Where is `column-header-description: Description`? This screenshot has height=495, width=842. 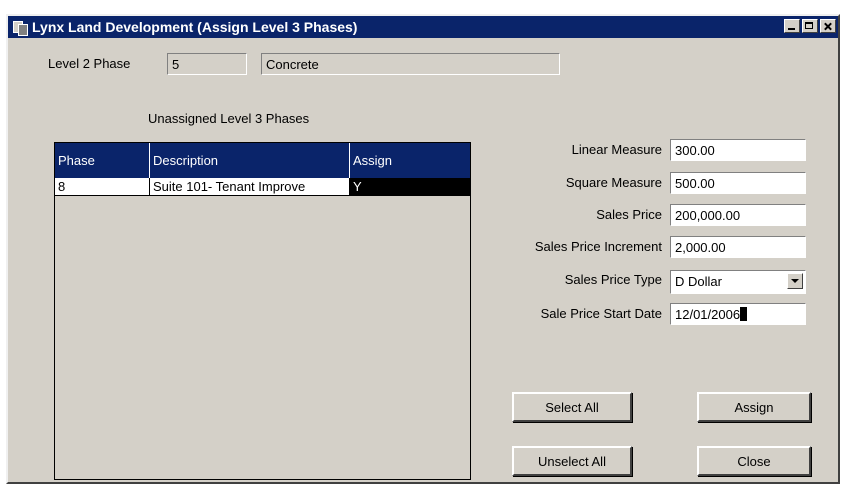 column-header-description: Description is located at coordinates (250, 160).